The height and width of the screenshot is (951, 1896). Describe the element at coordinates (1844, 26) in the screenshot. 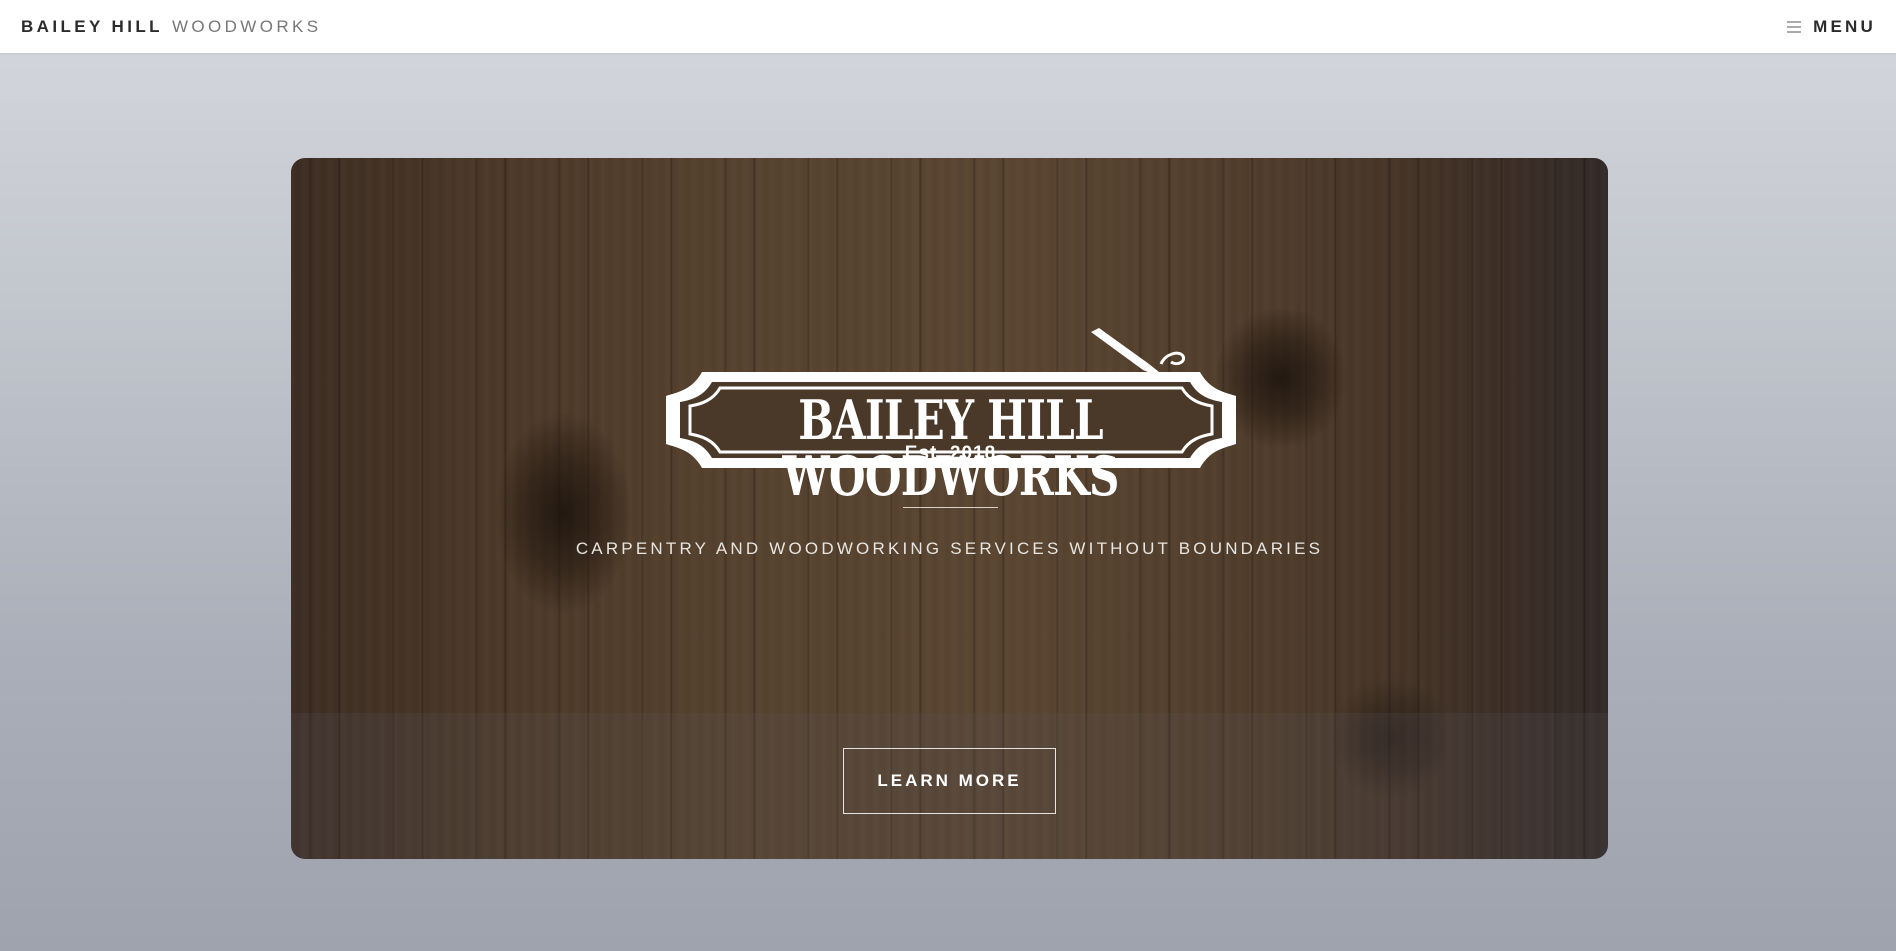

I see `menu-label: MENU` at that location.